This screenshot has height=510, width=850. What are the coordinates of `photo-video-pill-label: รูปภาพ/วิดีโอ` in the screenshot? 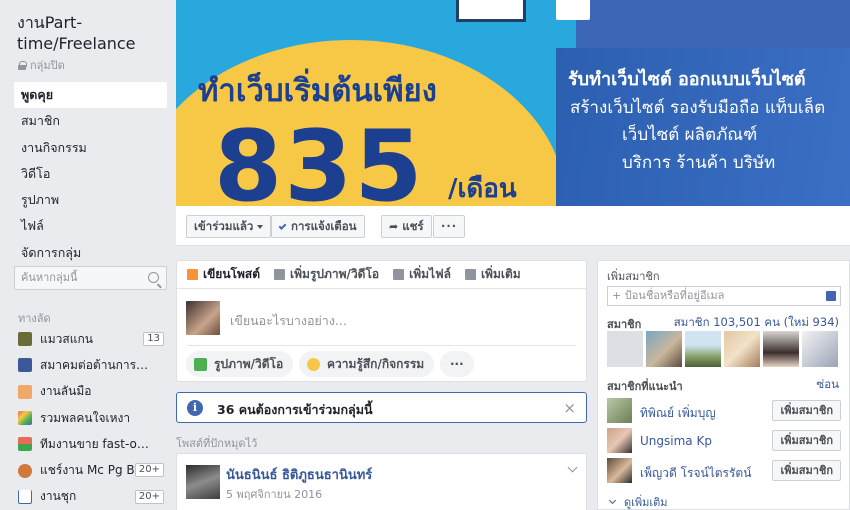 It's located at (249, 364).